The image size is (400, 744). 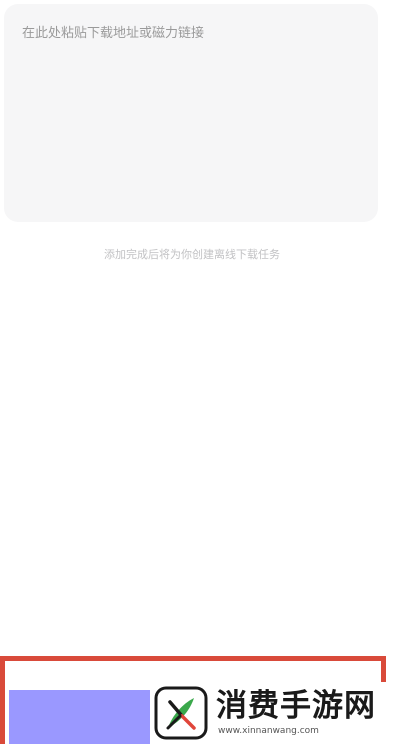 What do you see at coordinates (268, 730) in the screenshot?
I see `watermark-url: www.xinnanwang.com` at bounding box center [268, 730].